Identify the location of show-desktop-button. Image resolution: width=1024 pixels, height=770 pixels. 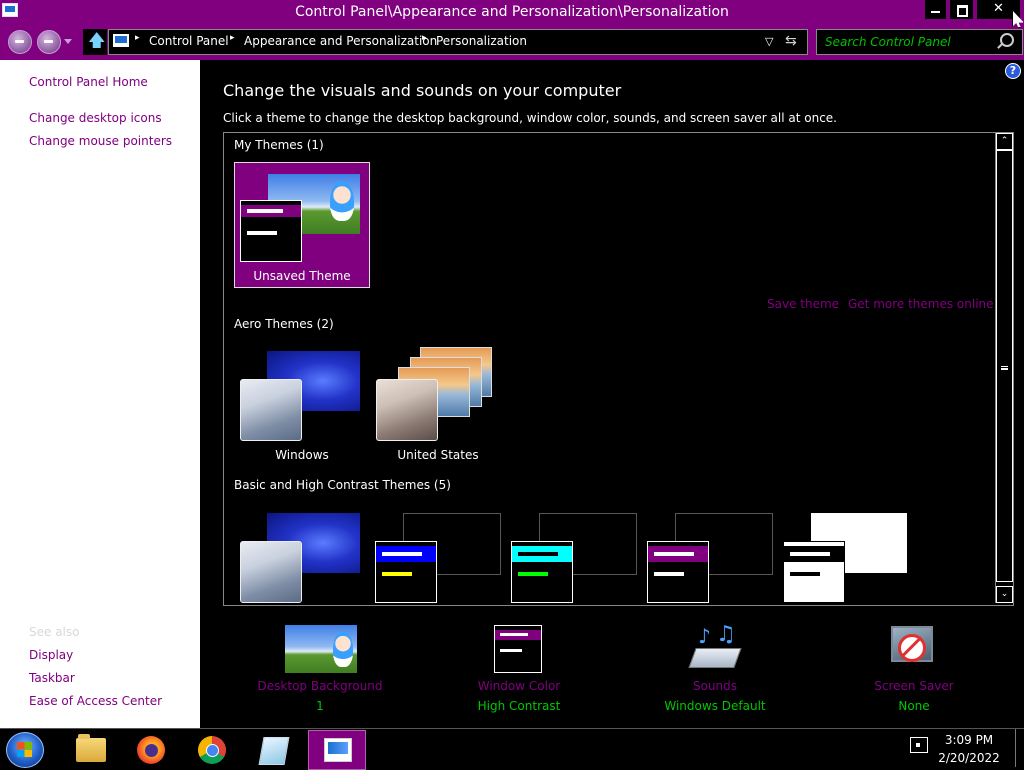
(1019, 748).